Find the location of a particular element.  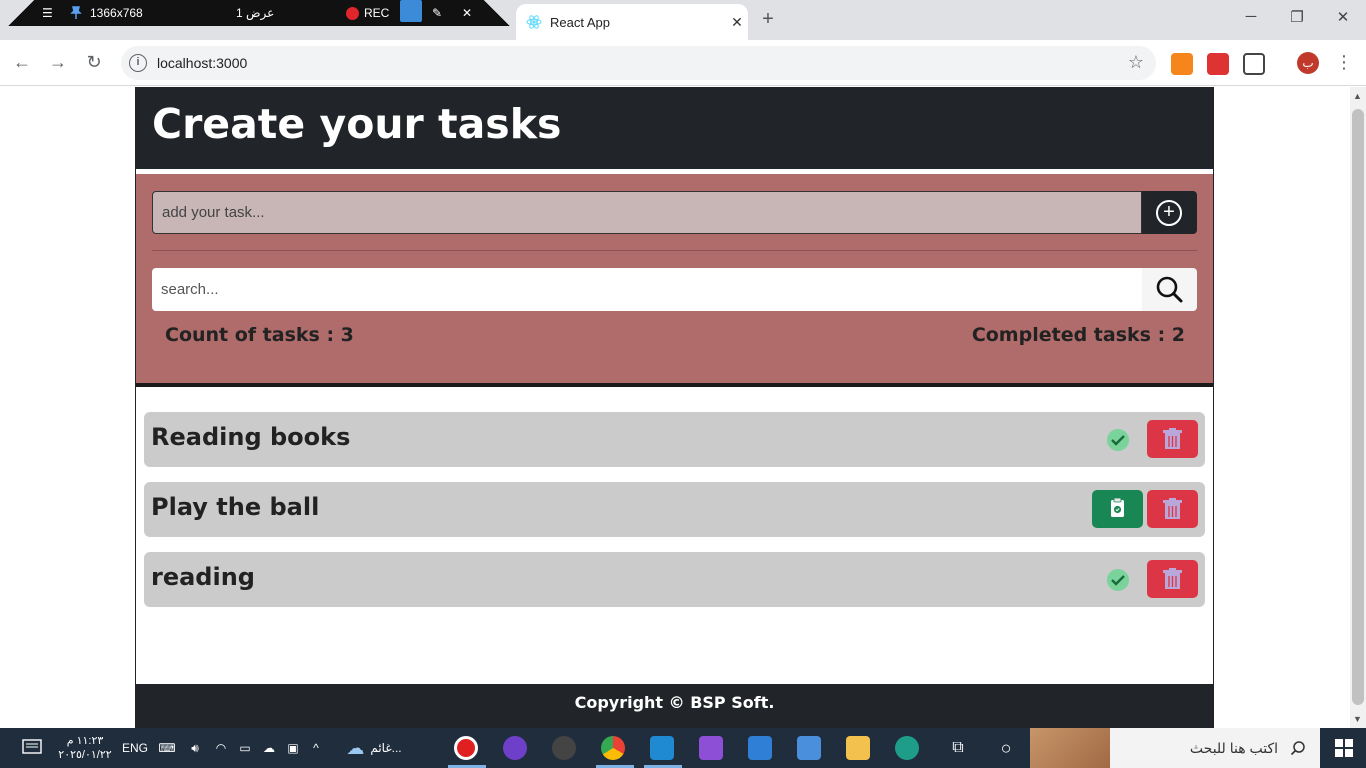

visual-studio-icon is located at coordinates (711, 748).